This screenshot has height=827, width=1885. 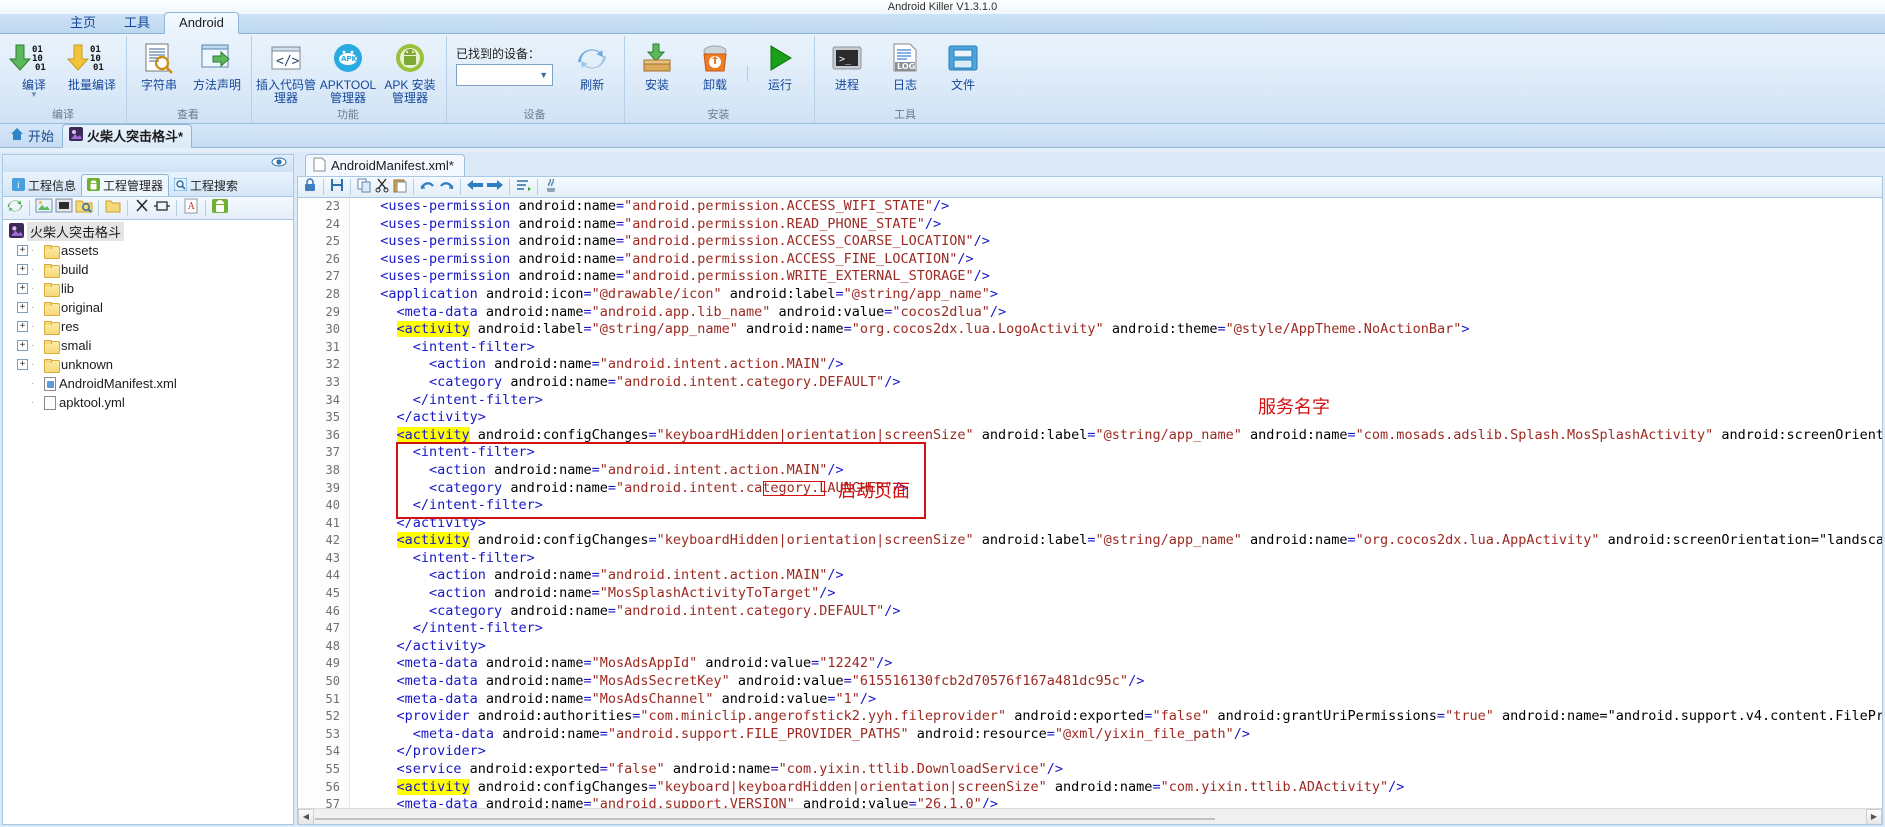 I want to click on format-icon, so click(x=523, y=187).